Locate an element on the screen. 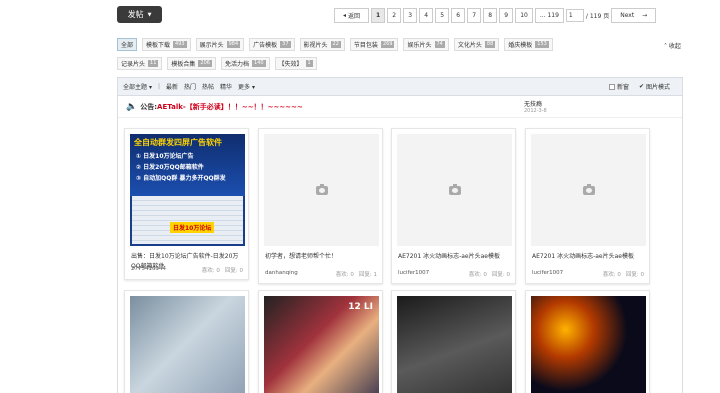 The image size is (720, 393). filter-all-topics: 全部主题 ▾ is located at coordinates (137, 86).